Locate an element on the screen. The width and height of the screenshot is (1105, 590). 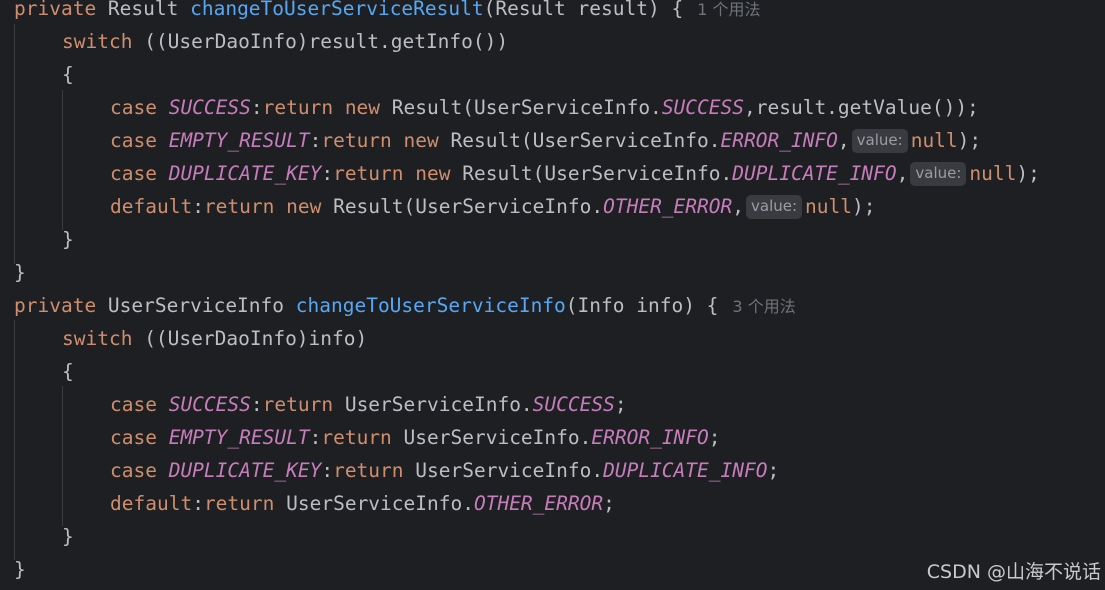
code-token: { is located at coordinates (68, 74).